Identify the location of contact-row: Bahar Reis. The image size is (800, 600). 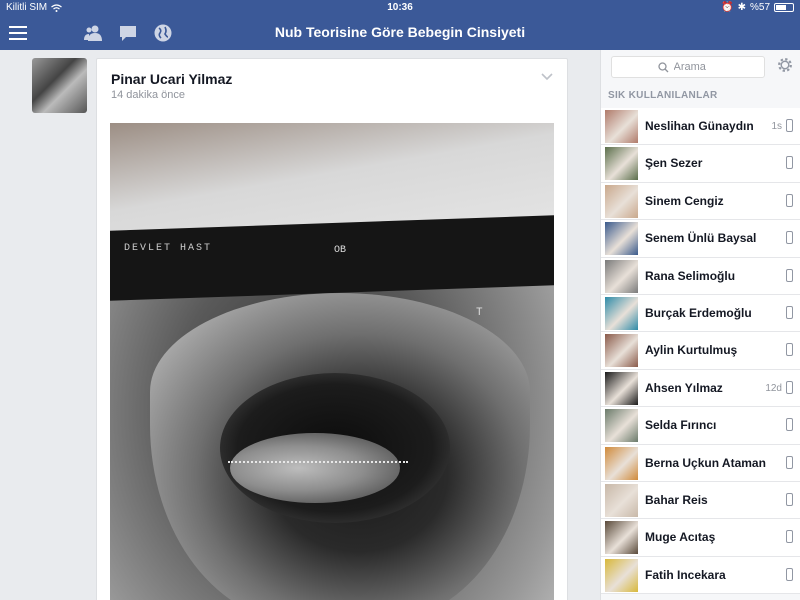
(700, 500).